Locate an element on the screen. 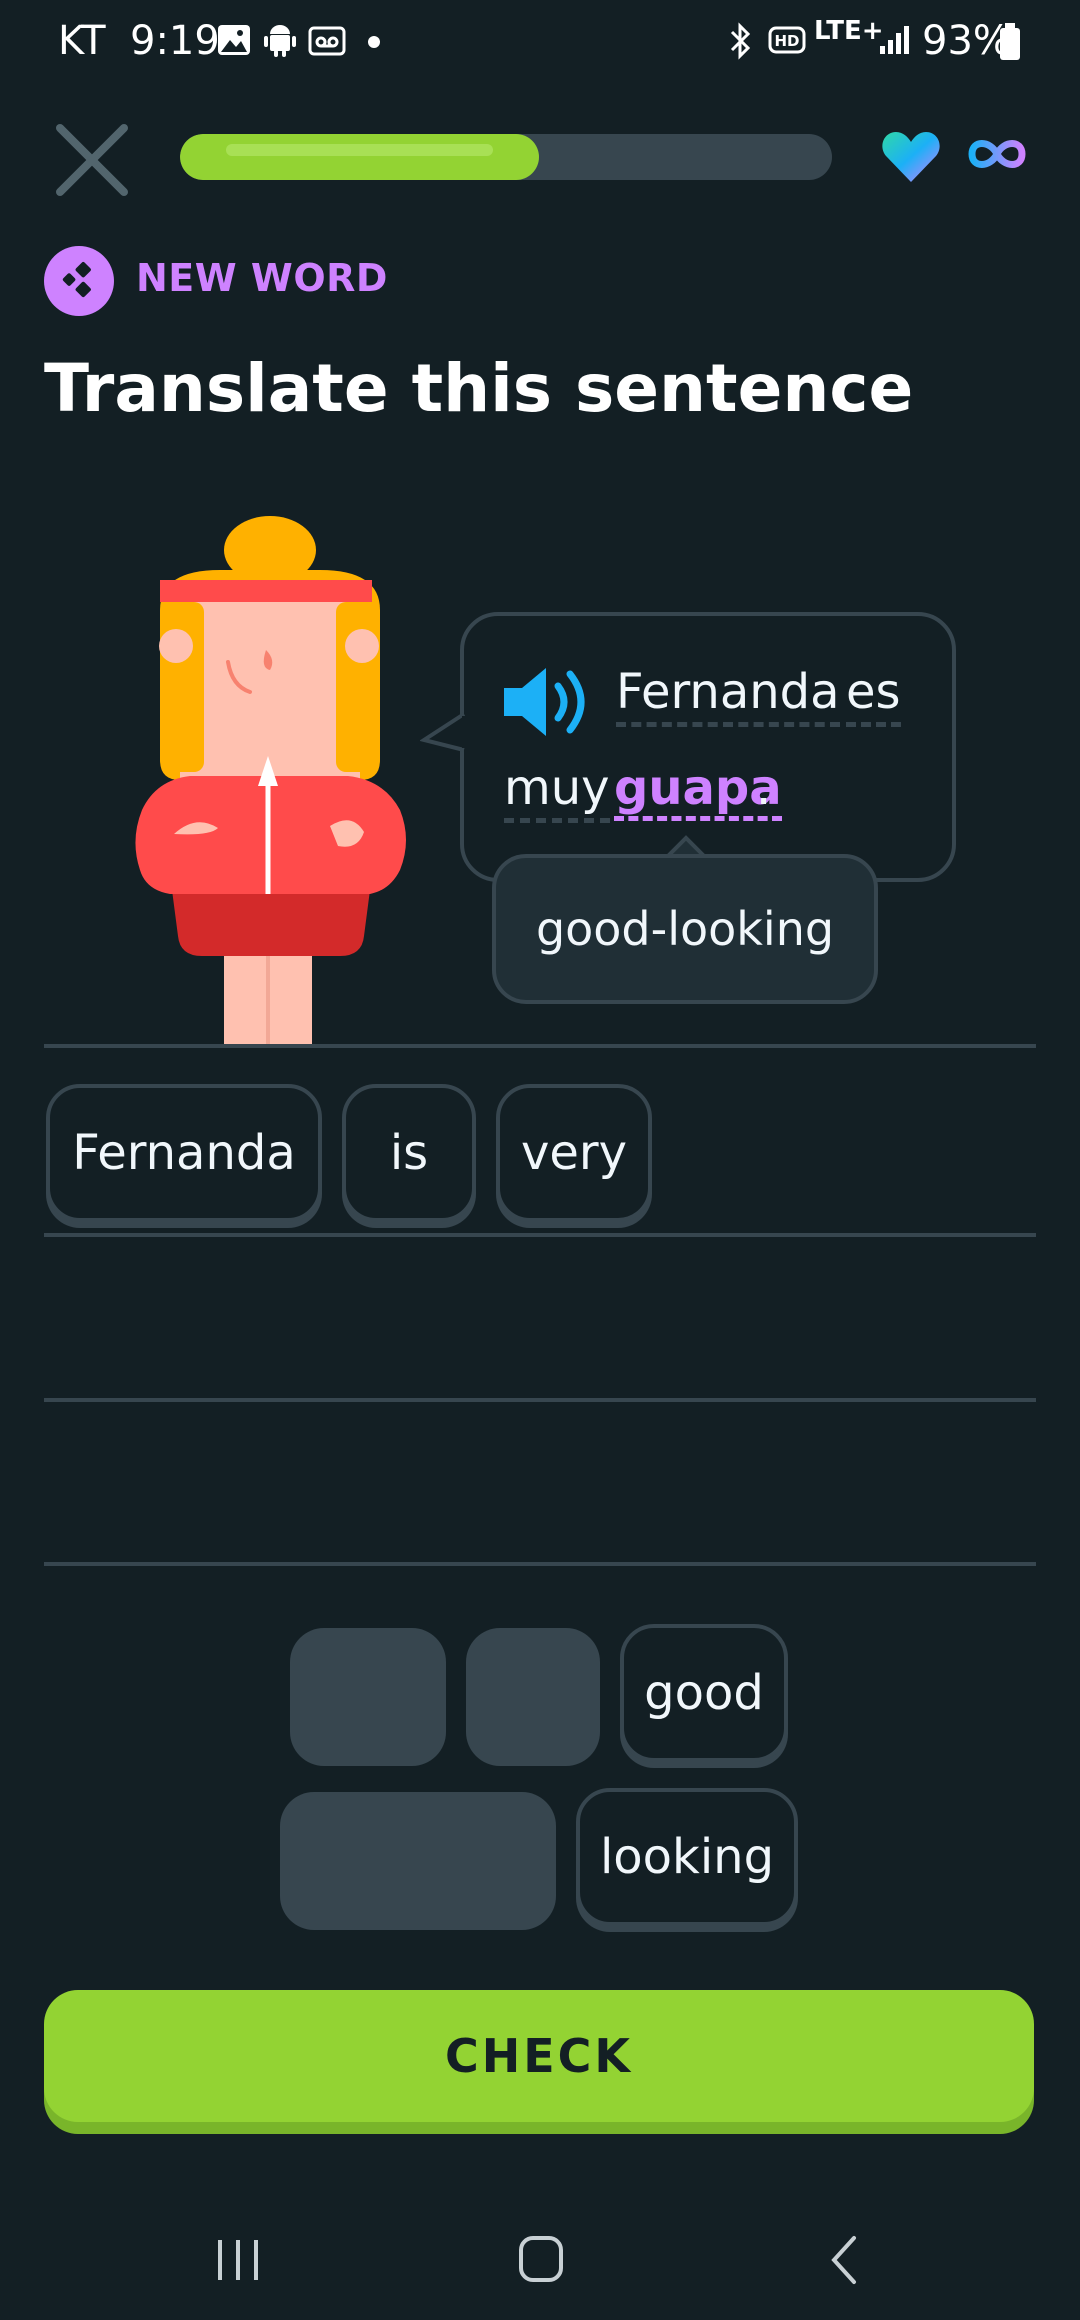 The height and width of the screenshot is (2320, 1080). bluetooth-icon is located at coordinates (740, 41).